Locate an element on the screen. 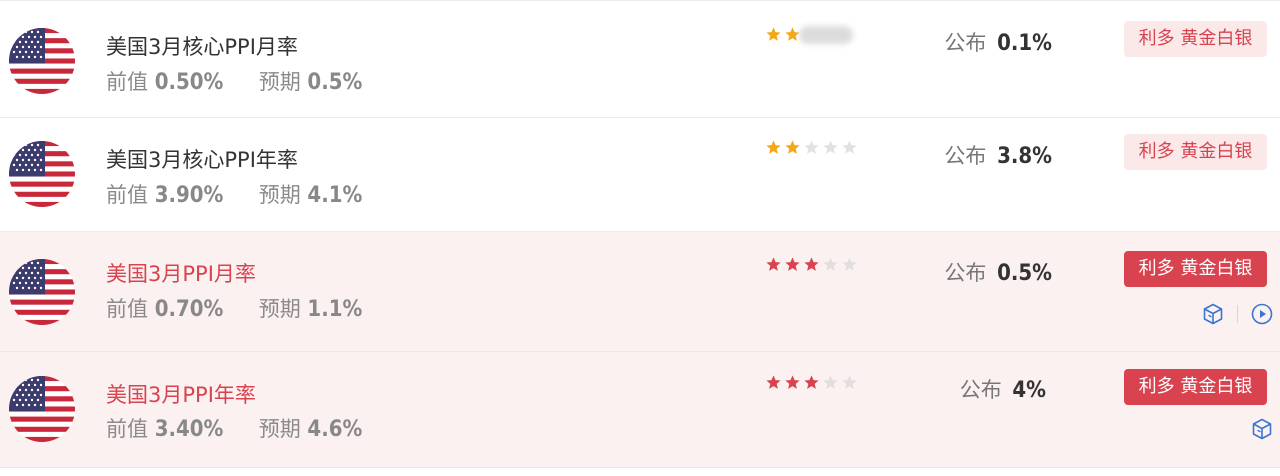 The image size is (1280, 476). forecast-value: 4.6% is located at coordinates (335, 429).